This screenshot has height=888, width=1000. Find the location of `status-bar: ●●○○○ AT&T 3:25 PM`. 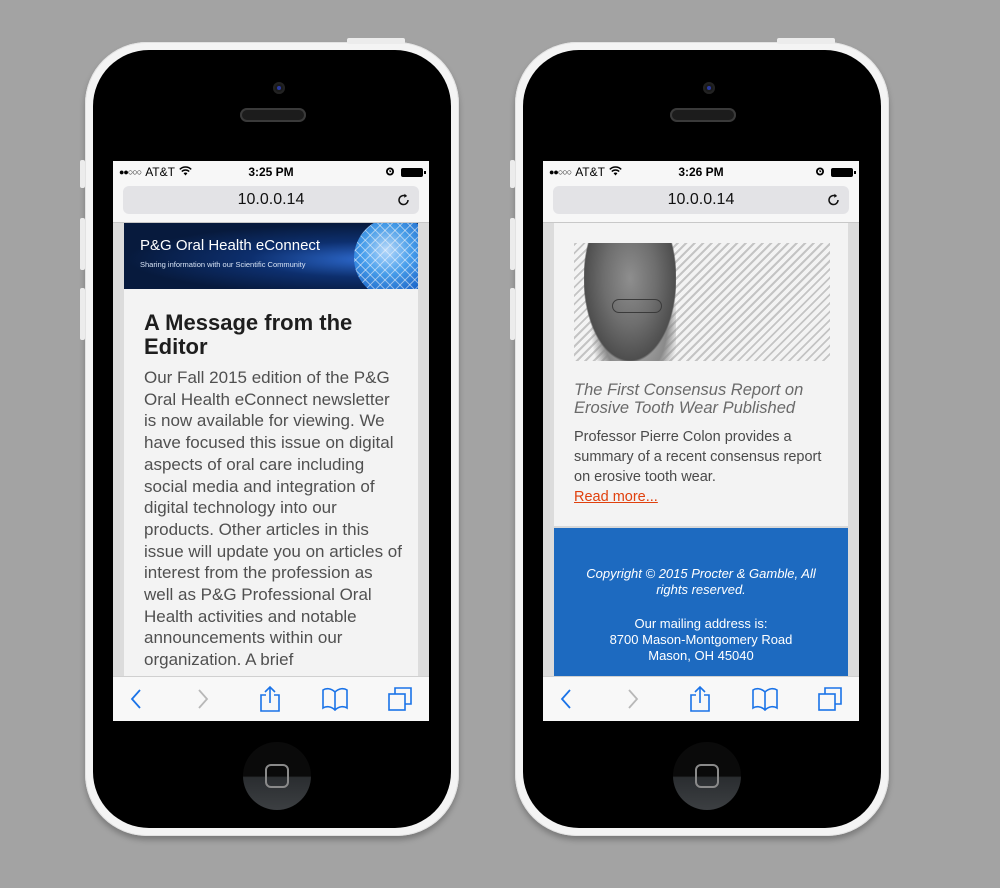

status-bar: ●●○○○ AT&T 3:25 PM is located at coordinates (271, 172).